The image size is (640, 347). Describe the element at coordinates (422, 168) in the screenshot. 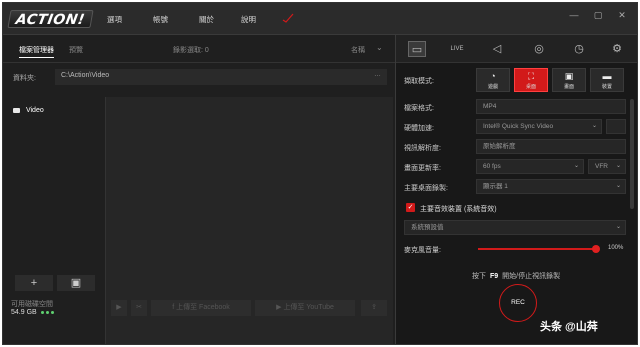

I see `framerate-label: 畫面更新率:` at that location.